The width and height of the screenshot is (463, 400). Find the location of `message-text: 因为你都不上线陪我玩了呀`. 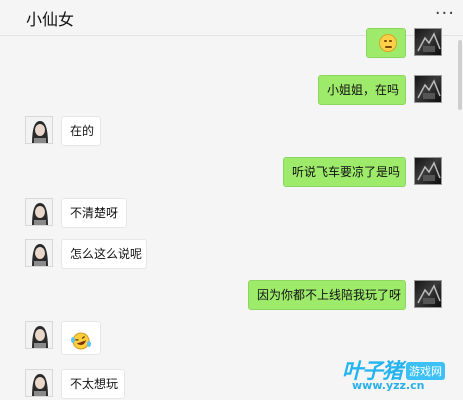

message-text: 因为你都不上线陪我玩了呀 is located at coordinates (329, 295).